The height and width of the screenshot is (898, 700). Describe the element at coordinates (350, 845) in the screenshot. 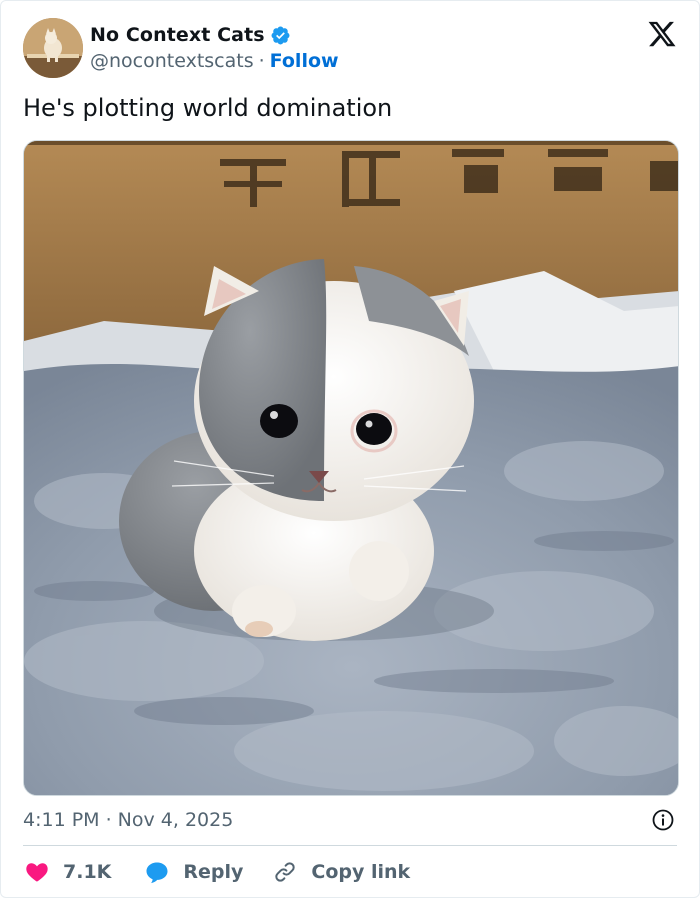

I see `divider` at that location.